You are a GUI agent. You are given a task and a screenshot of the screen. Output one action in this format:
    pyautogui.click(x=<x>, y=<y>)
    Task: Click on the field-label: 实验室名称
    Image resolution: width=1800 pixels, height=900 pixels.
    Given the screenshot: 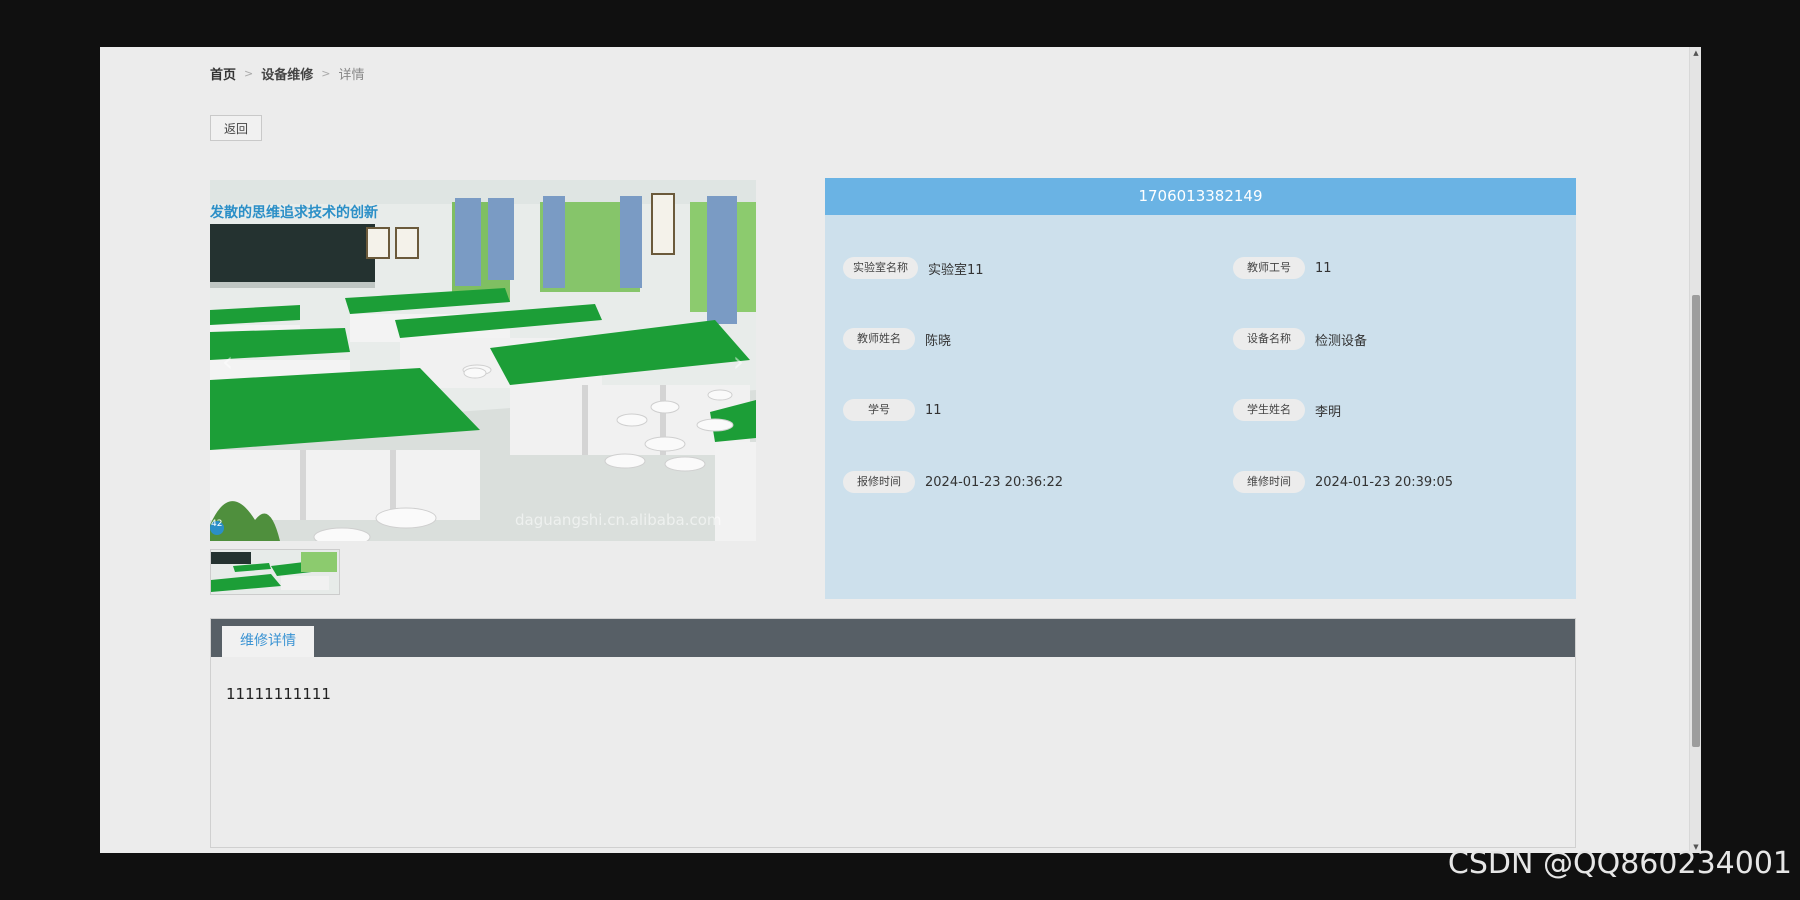 What is the action you would take?
    pyautogui.click(x=880, y=268)
    